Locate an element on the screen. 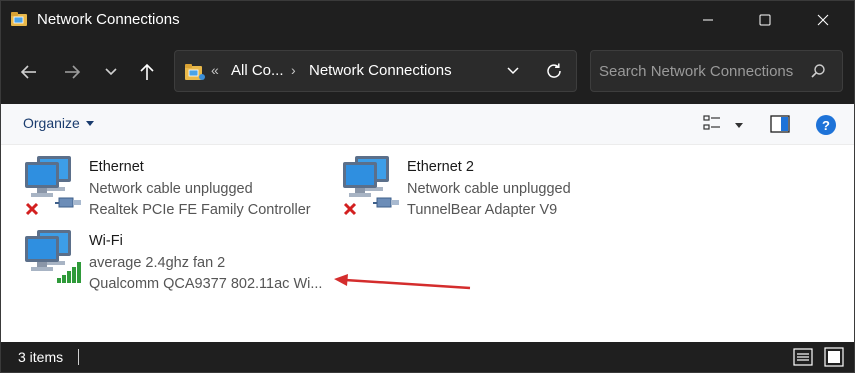 Image resolution: width=855 pixels, height=373 pixels. address-history-dropdown is located at coordinates (513, 71).